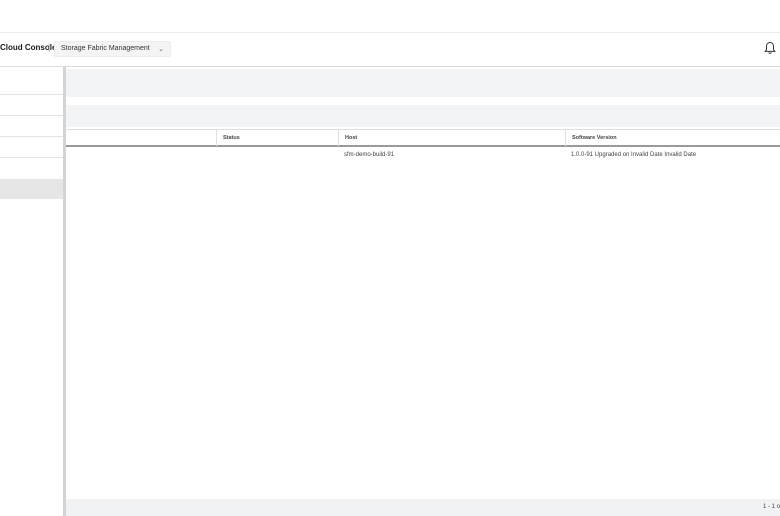 The height and width of the screenshot is (516, 780). Describe the element at coordinates (161, 49) in the screenshot. I see `chevron-down-icon: ⌄` at that location.